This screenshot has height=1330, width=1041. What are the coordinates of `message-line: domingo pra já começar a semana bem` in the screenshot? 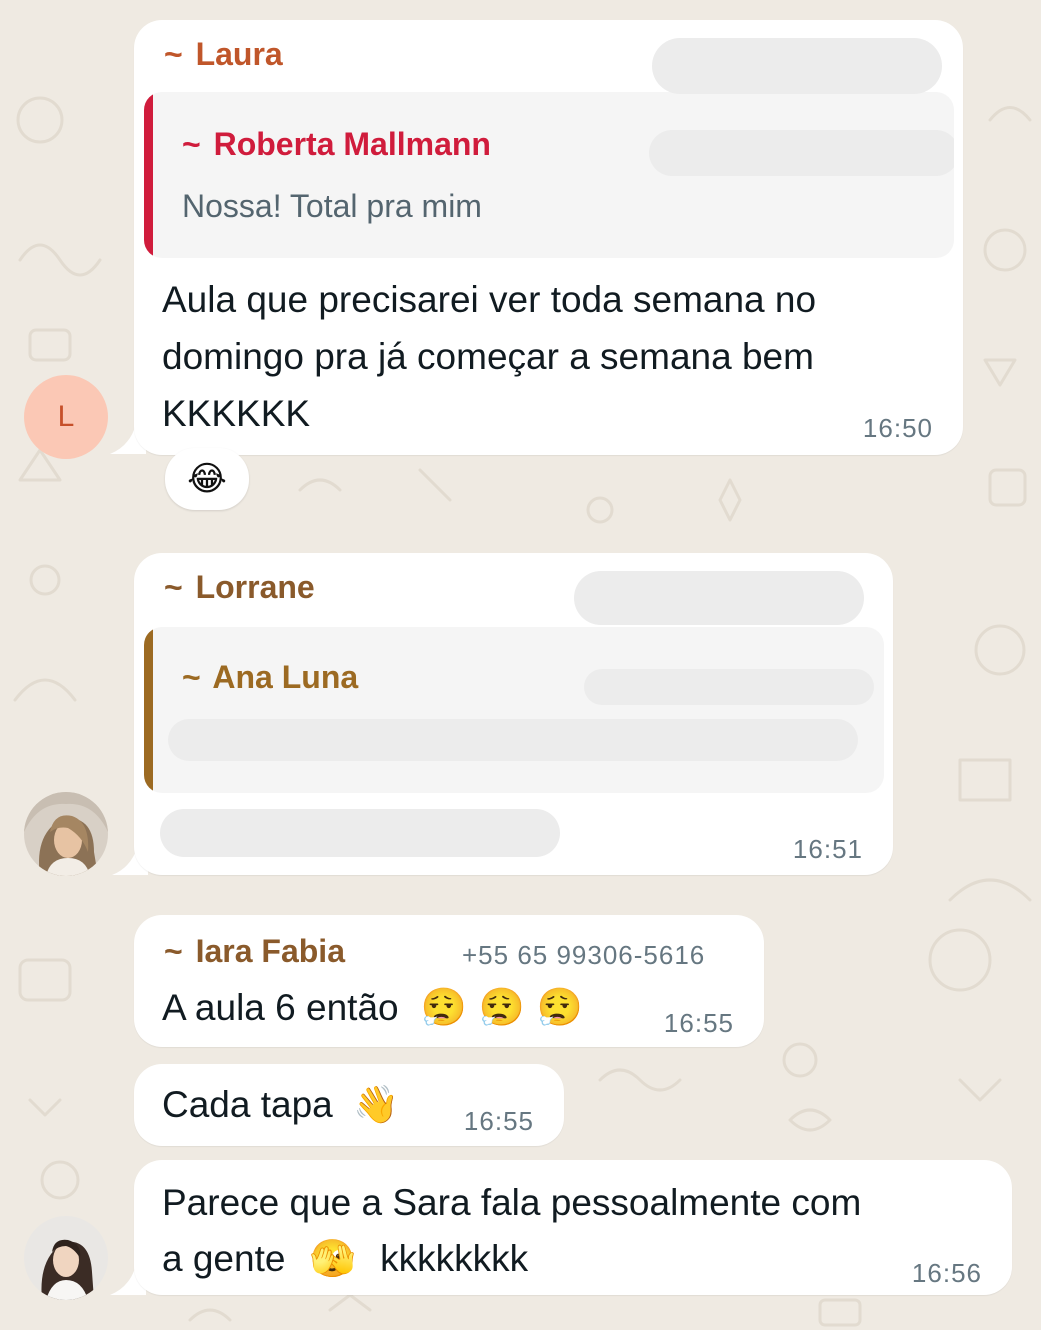 It's located at (488, 356).